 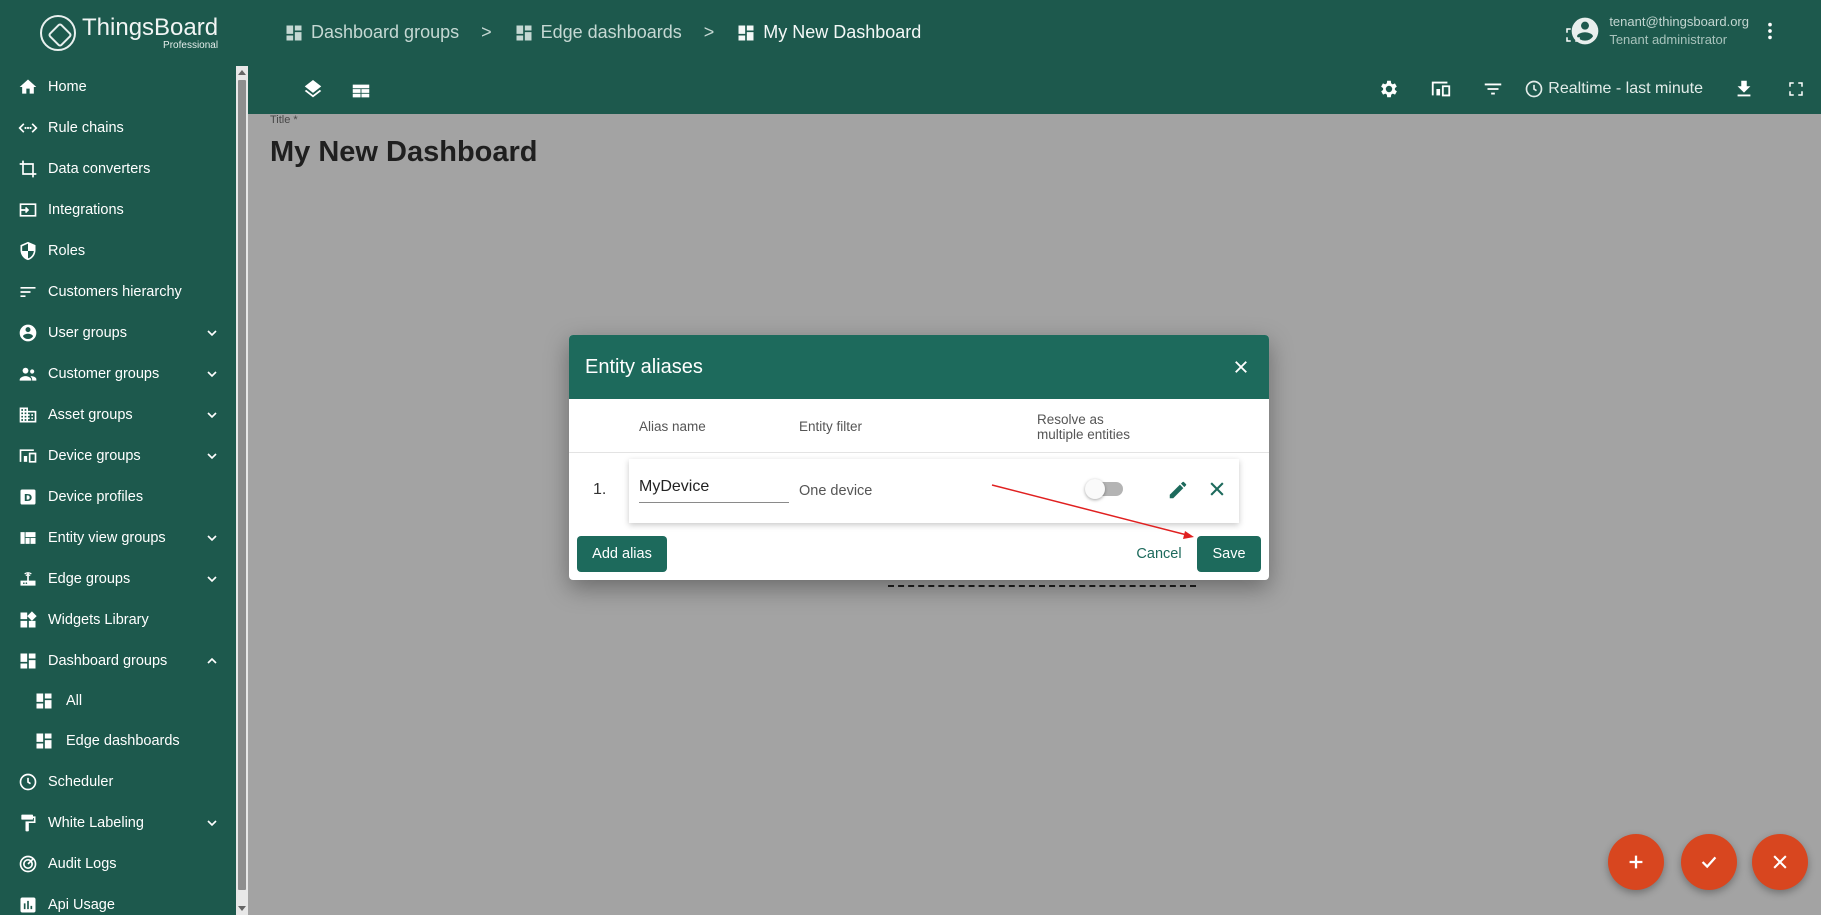 What do you see at coordinates (1709, 862) in the screenshot?
I see `apply-changes-button` at bounding box center [1709, 862].